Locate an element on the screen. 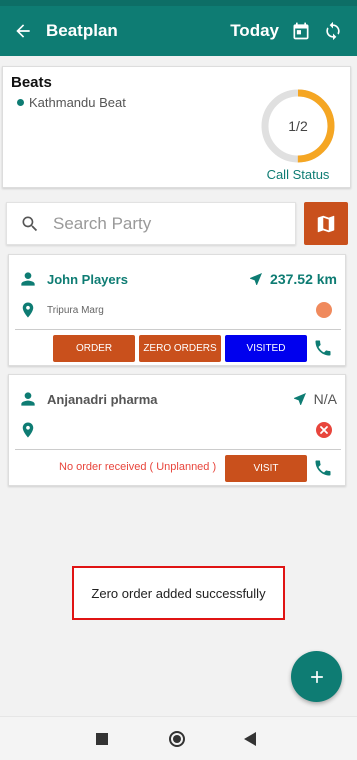 The height and width of the screenshot is (760, 357). square-icon is located at coordinates (102, 739).